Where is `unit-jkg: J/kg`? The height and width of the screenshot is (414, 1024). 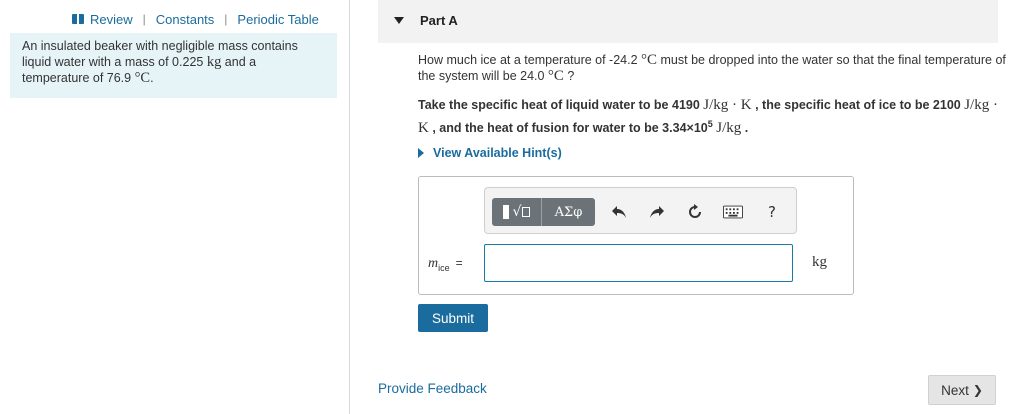
unit-jkg: J/kg is located at coordinates (729, 128).